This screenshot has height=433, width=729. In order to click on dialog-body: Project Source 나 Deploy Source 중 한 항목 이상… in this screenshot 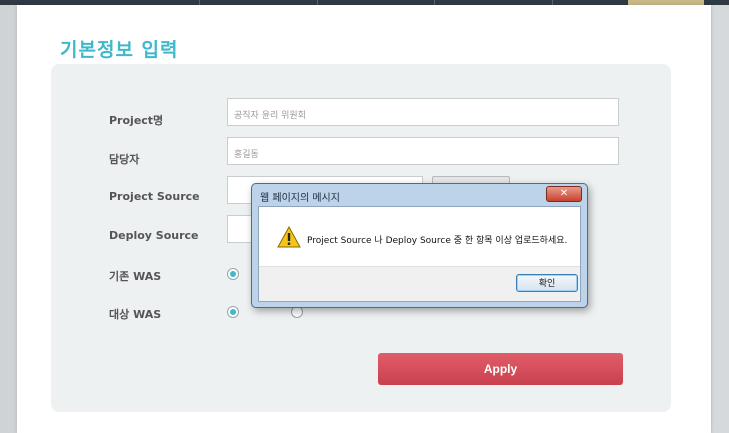, I will do `click(419, 254)`.